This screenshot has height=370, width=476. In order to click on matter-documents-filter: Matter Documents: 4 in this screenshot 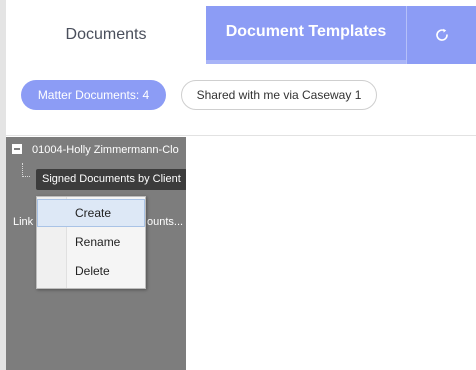, I will do `click(93, 95)`.